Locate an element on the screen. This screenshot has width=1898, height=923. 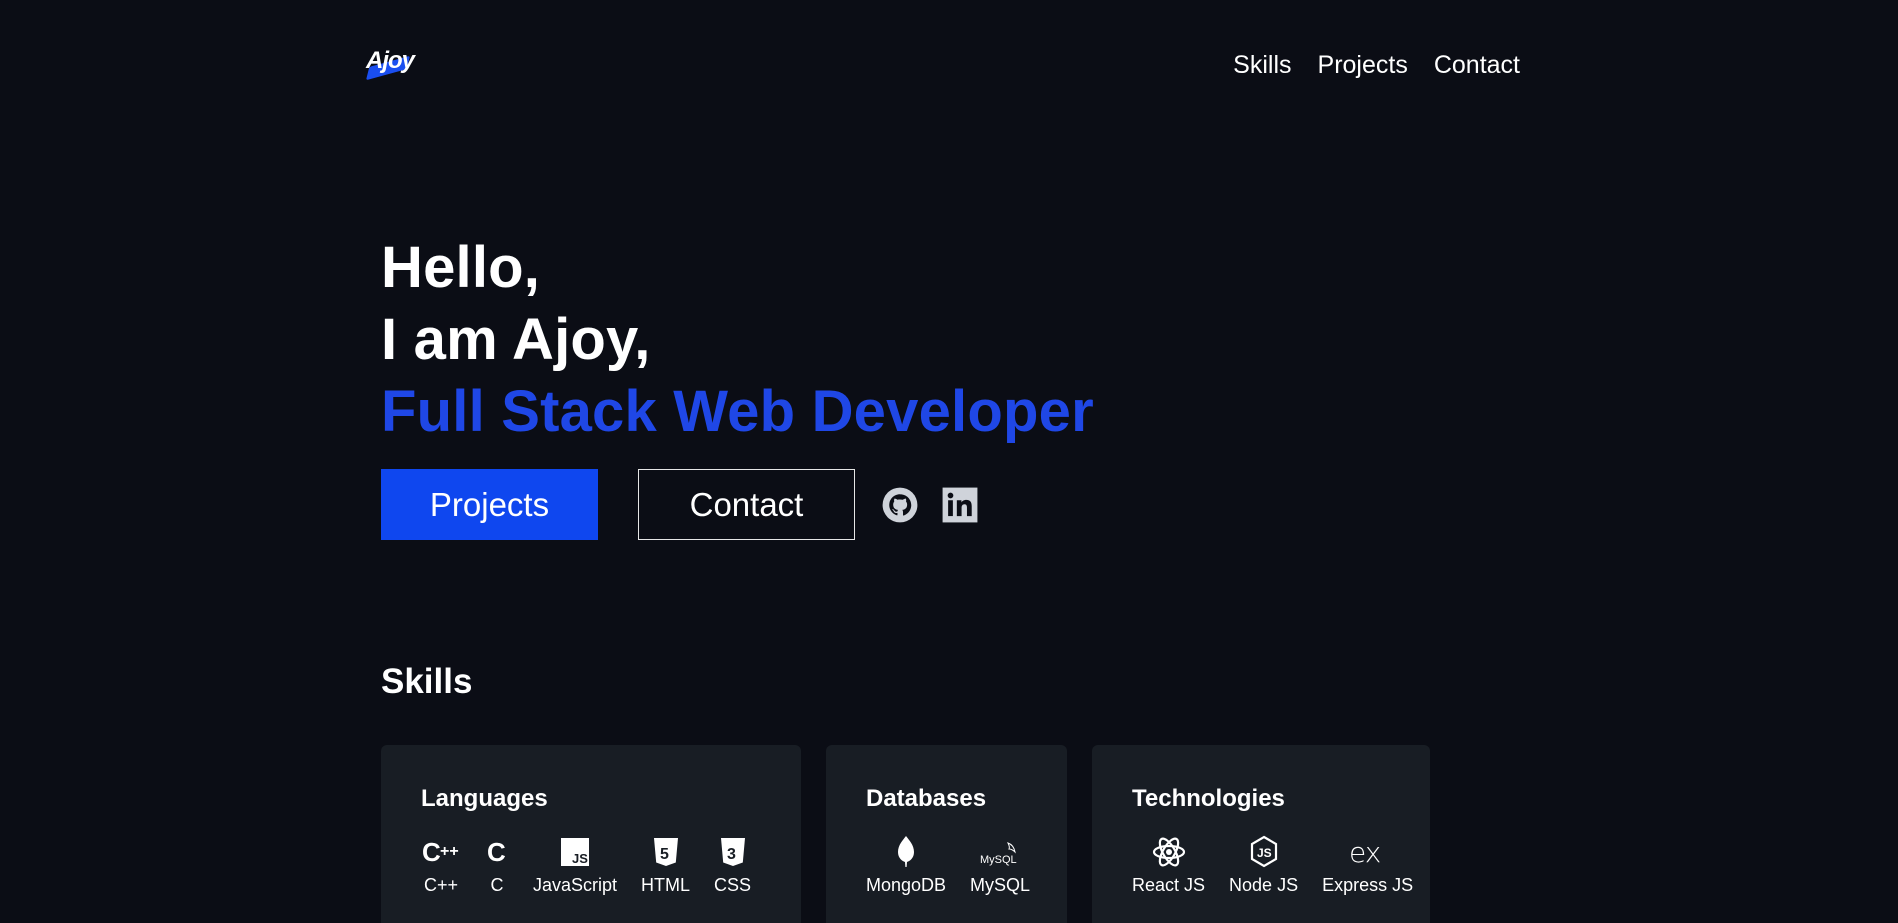
projects-button: Projects is located at coordinates (489, 504).